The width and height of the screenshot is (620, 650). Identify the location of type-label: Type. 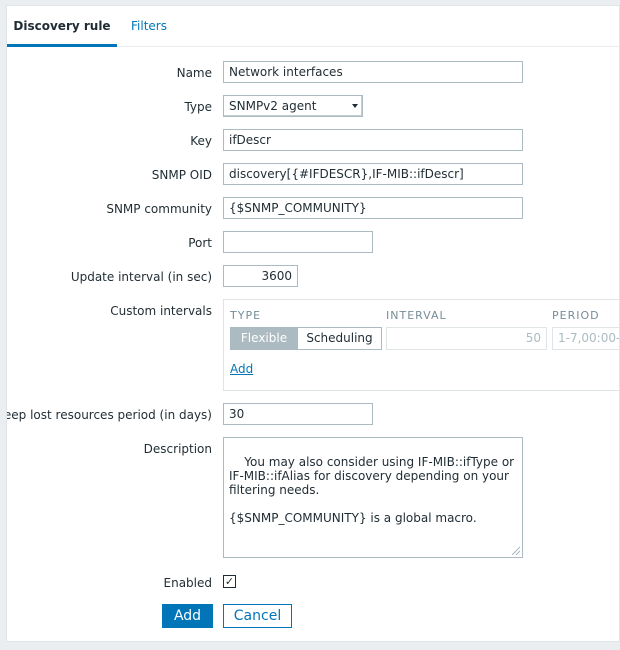
(198, 107).